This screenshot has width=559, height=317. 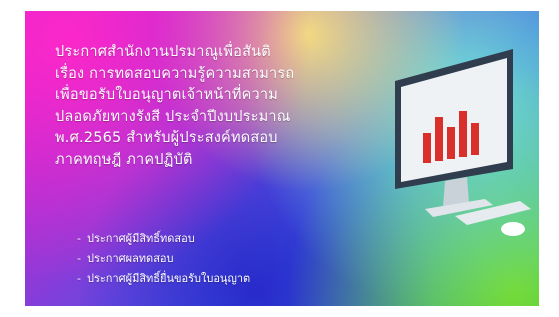 What do you see at coordinates (166, 95) in the screenshot?
I see `title-line: เพื่อขอรับใบอนุญาตเจ้าหน้าที่ความ` at bounding box center [166, 95].